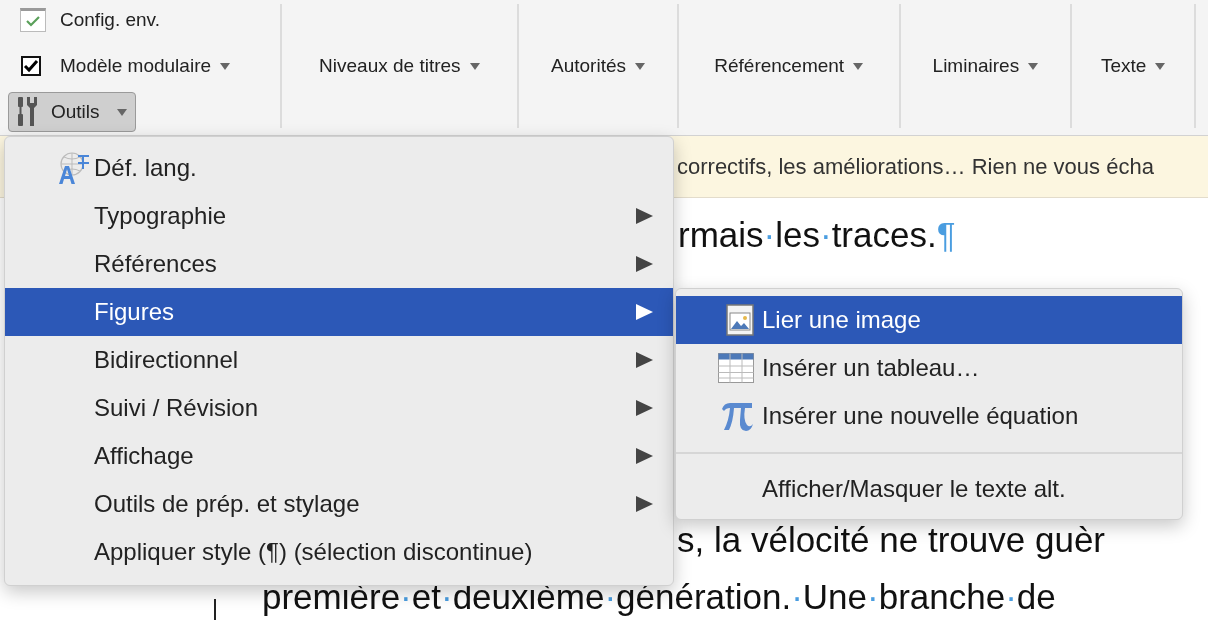 Image resolution: width=1208 pixels, height=620 pixels. What do you see at coordinates (1133, 66) in the screenshot?
I see `dropdown-button: Texte` at bounding box center [1133, 66].